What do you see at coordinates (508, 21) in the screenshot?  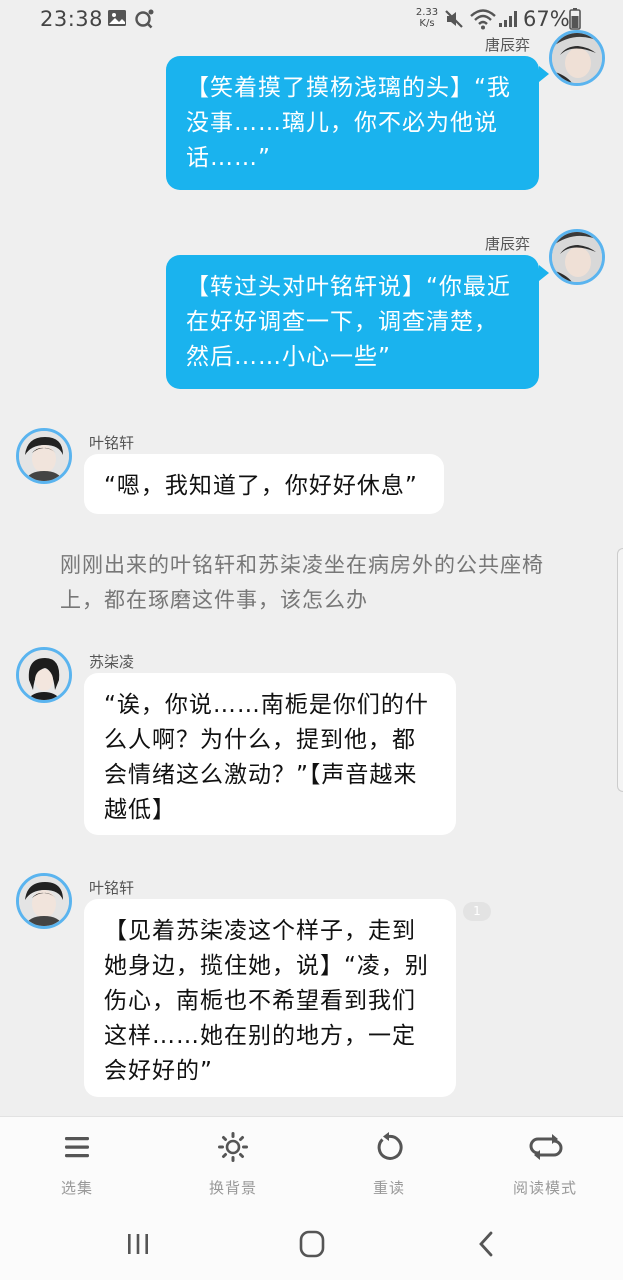 I see `signal-icon` at bounding box center [508, 21].